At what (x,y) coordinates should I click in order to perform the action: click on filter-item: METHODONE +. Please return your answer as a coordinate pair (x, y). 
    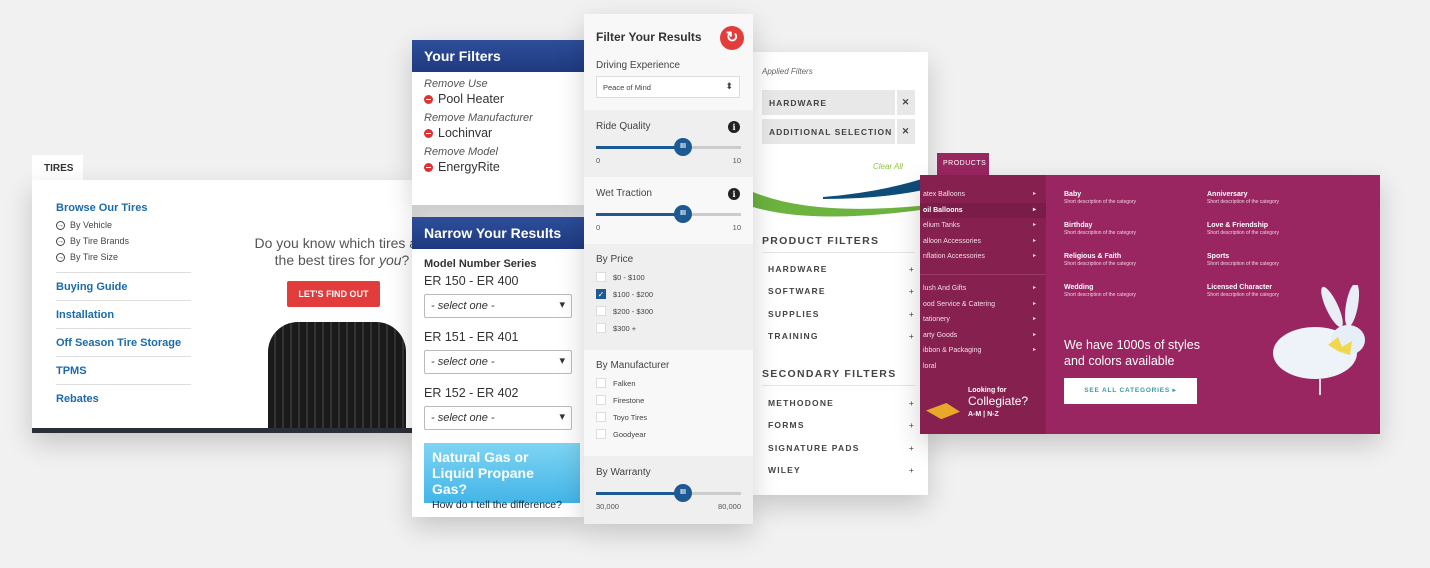
    Looking at the image, I should click on (841, 403).